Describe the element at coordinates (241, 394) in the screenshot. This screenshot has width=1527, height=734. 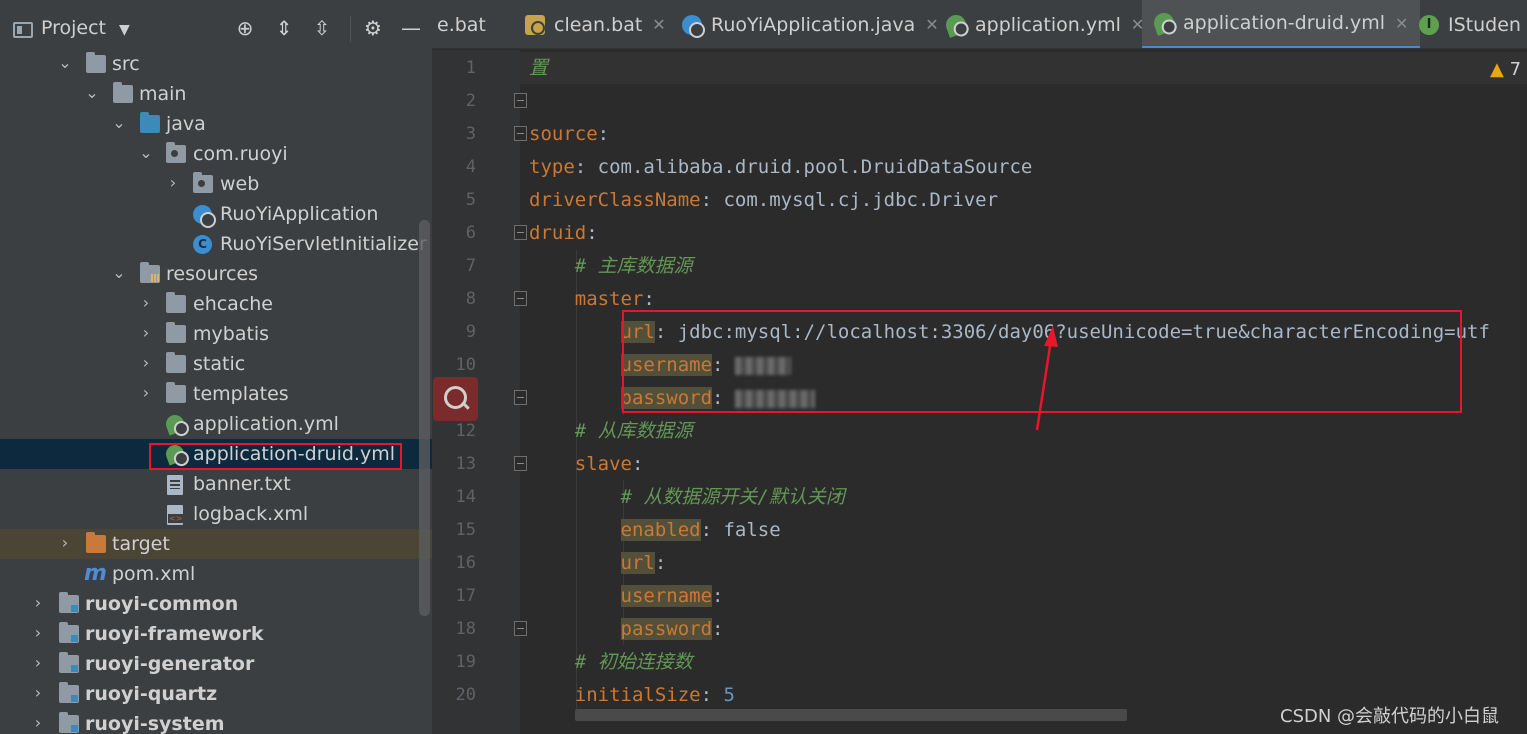
I see `tree-item-label: templates` at that location.